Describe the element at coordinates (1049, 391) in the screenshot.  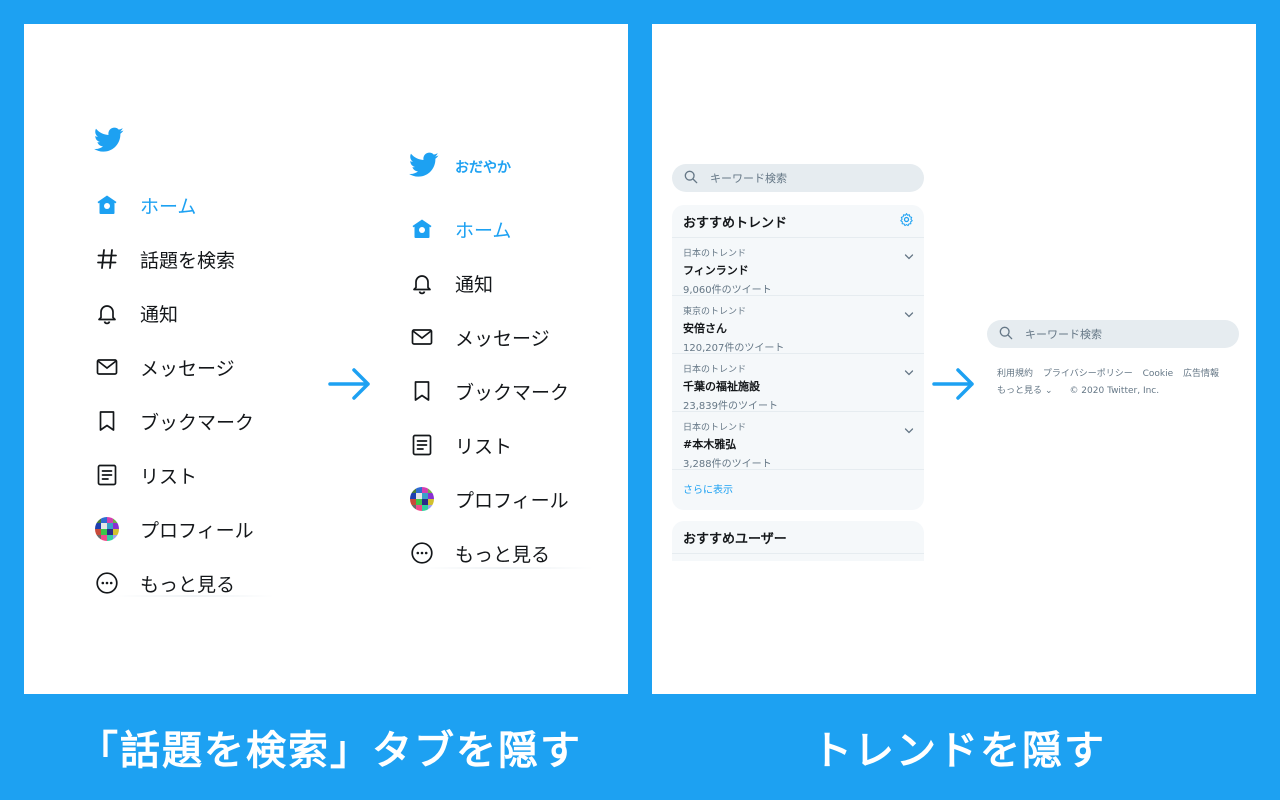
I see `chevron-down-icon: ⌄` at that location.